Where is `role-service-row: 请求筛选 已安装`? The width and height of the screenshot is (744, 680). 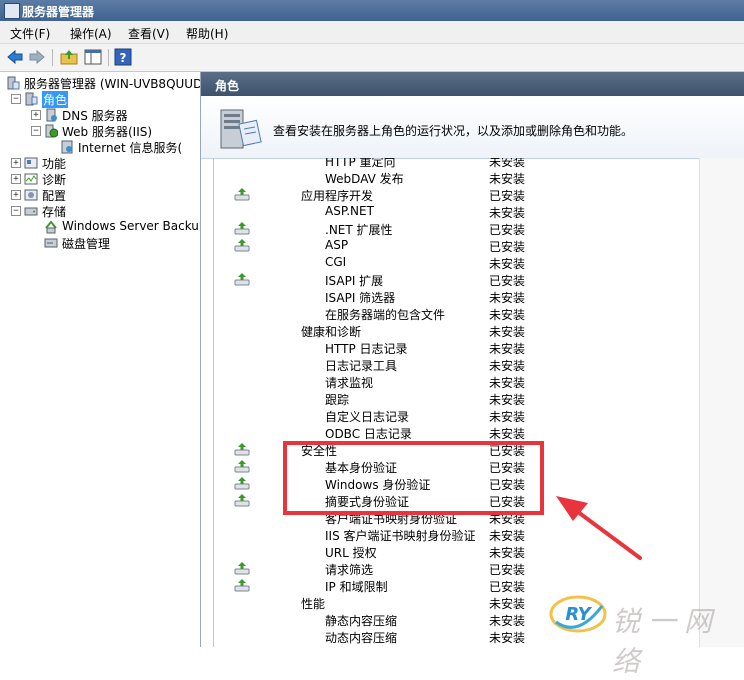 role-service-row: 请求筛选 已安装 is located at coordinates (456, 568).